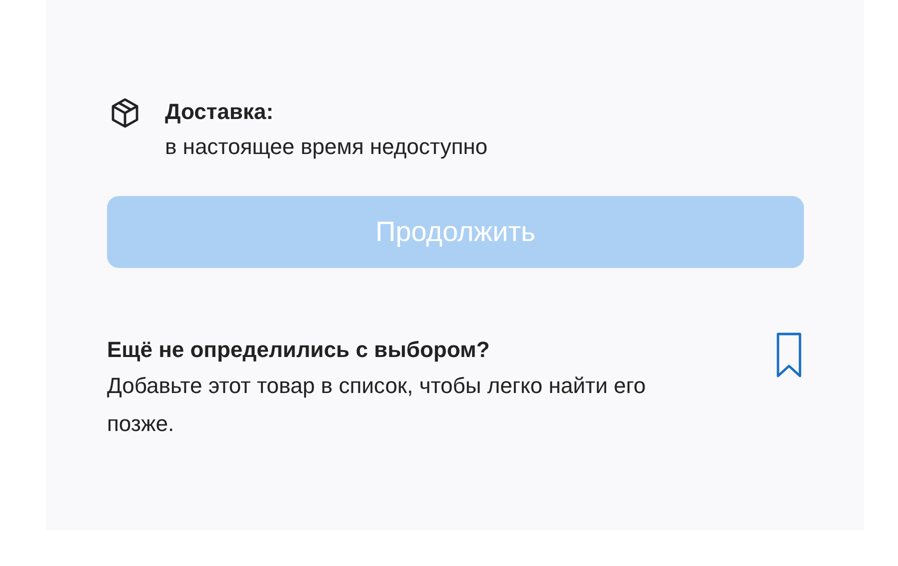  Describe the element at coordinates (326, 147) in the screenshot. I see `delivery-status: в настоящее время недоступно` at that location.